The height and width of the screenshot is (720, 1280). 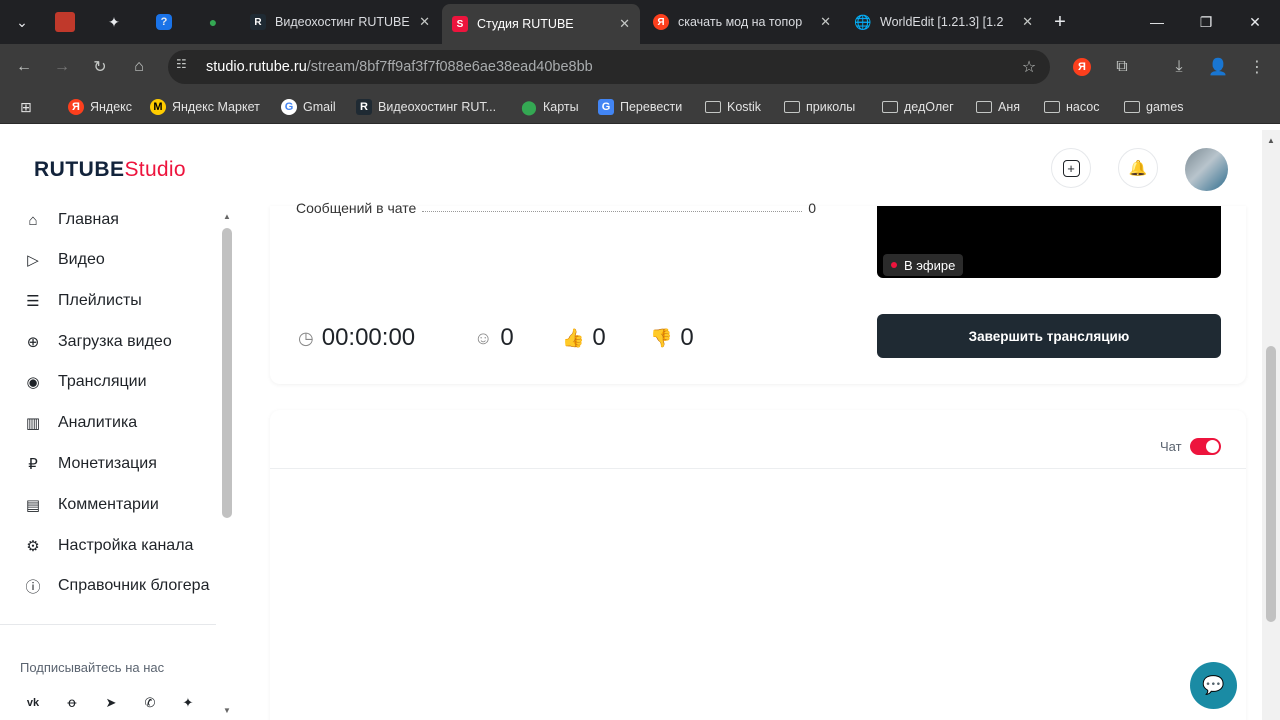 I want to click on bookmark-folder: дедОлег, so click(x=918, y=107).